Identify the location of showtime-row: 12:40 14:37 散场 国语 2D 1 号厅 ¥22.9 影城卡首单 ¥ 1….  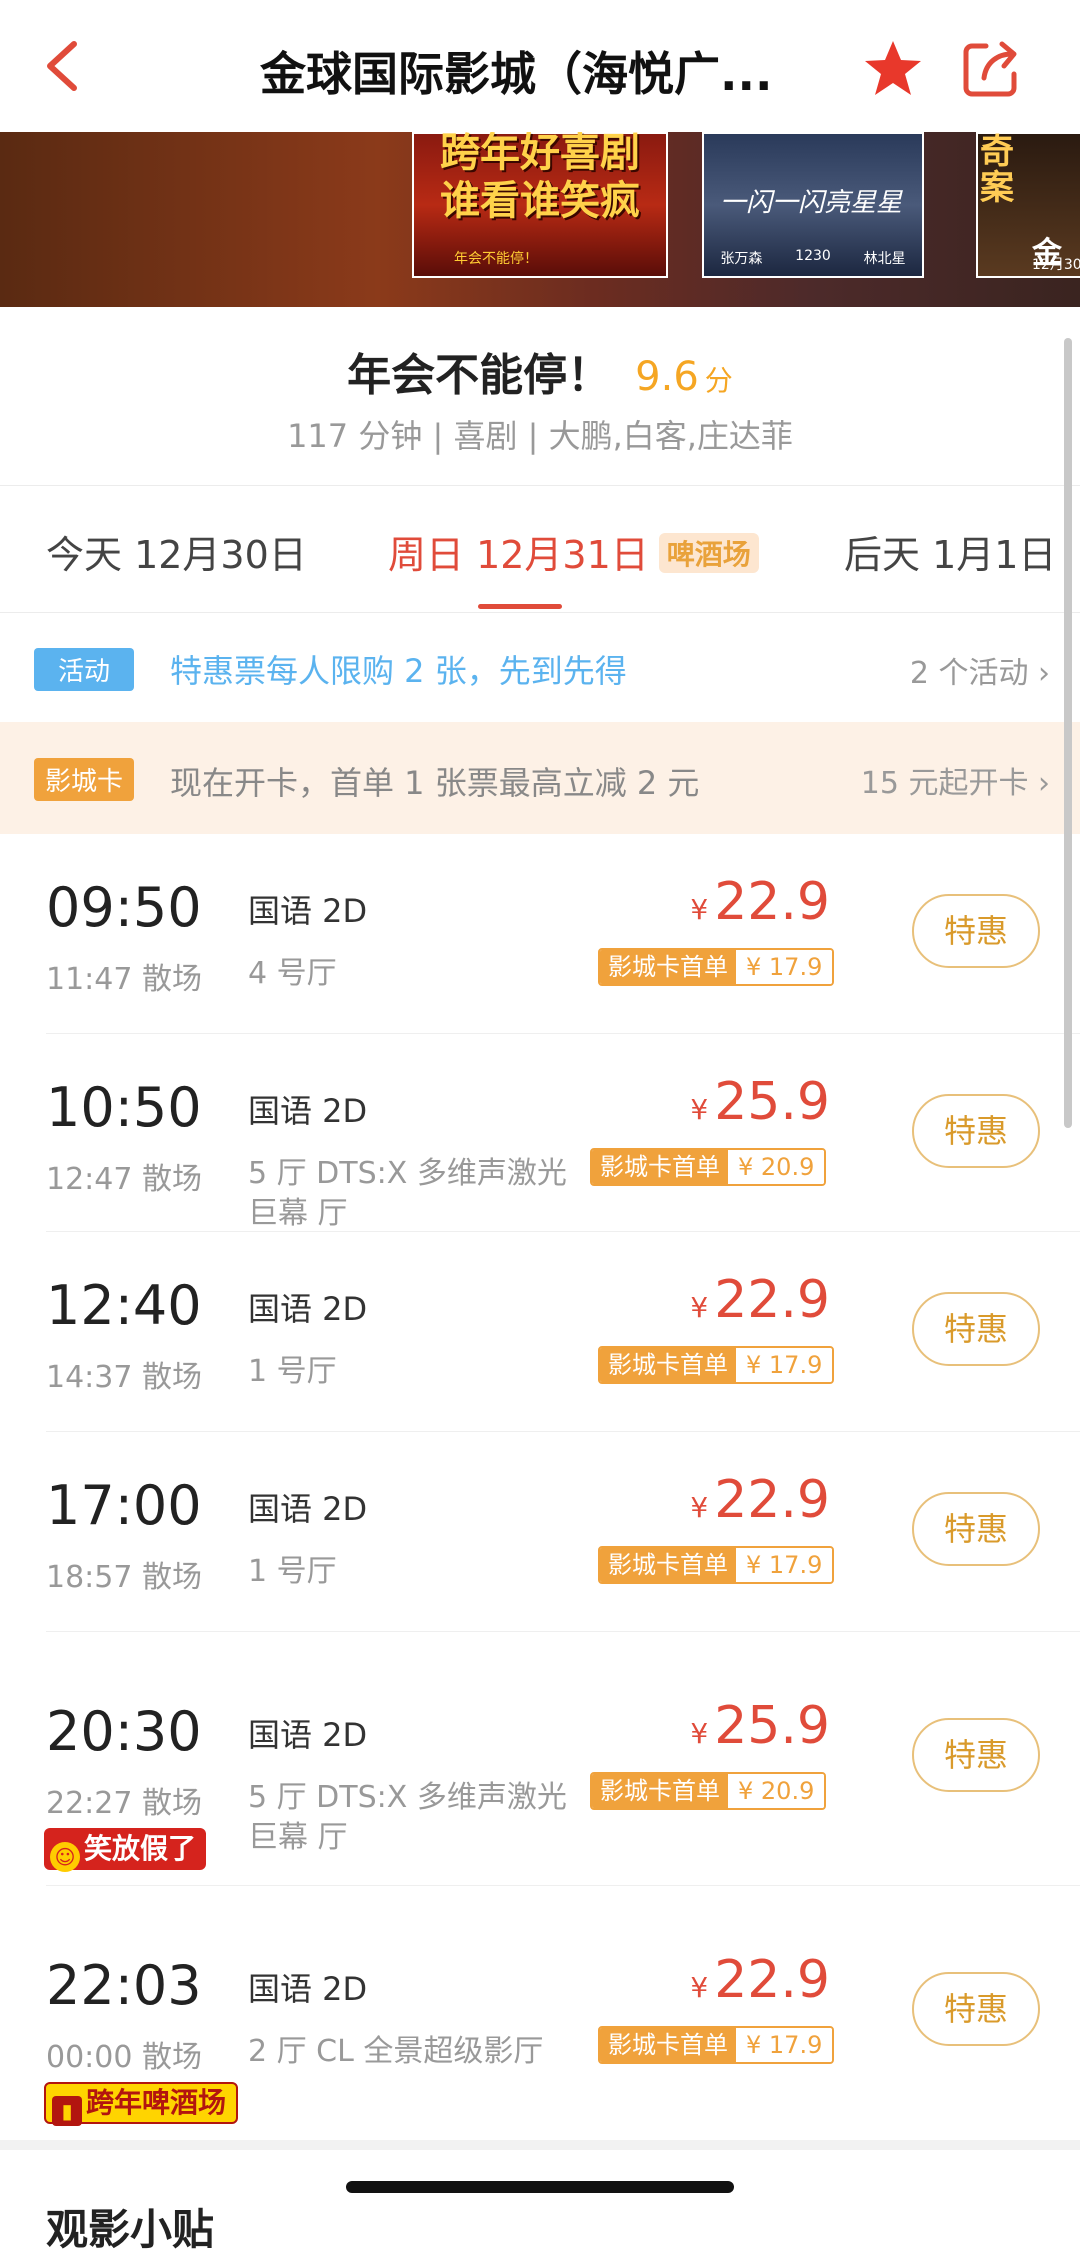
(540, 1332).